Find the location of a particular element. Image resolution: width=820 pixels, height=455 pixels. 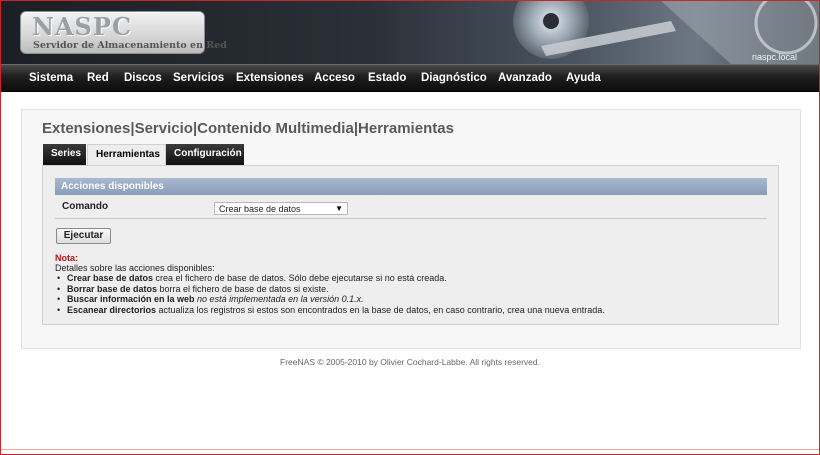

execute-button: Ejecutar is located at coordinates (83, 236).